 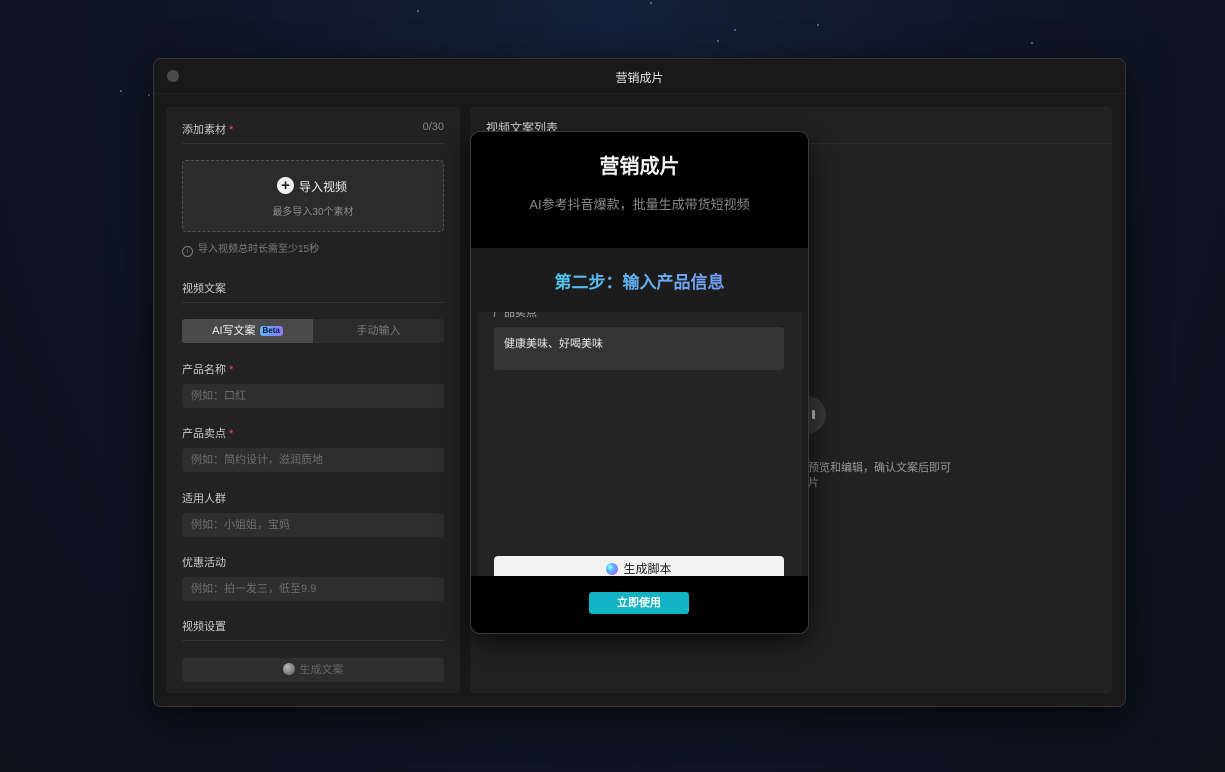 I want to click on empty-state-text: 预览和编辑，确认文案后即可 片, so click(x=879, y=476).